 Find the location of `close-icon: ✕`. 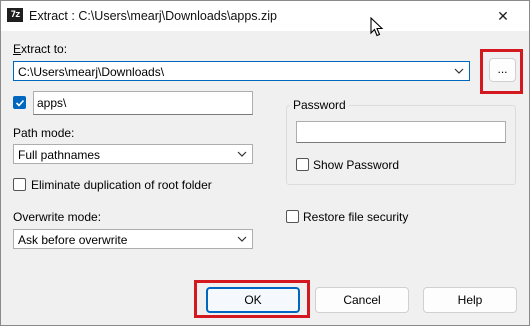

close-icon: ✕ is located at coordinates (503, 16).